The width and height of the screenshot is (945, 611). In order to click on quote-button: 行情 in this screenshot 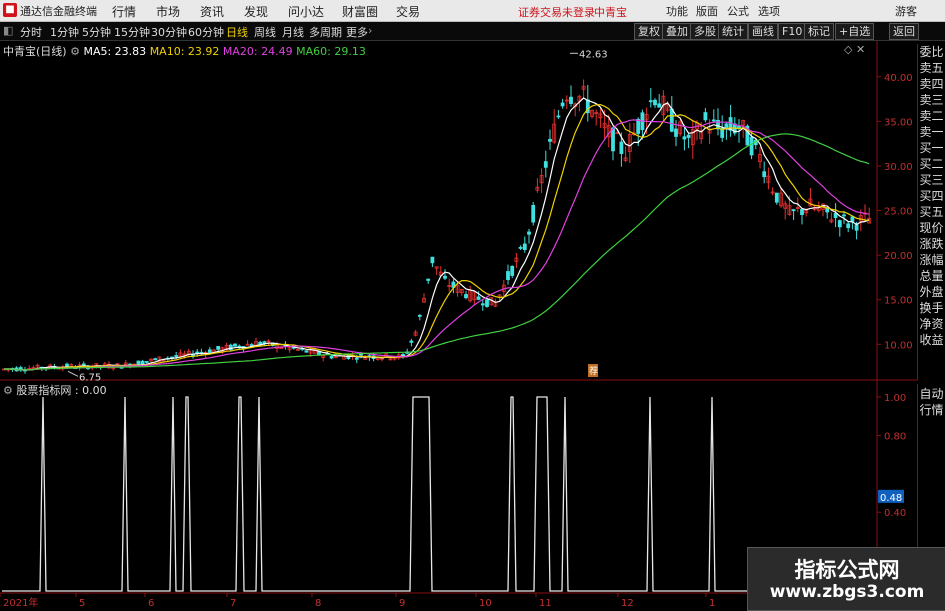, I will do `click(931, 410)`.